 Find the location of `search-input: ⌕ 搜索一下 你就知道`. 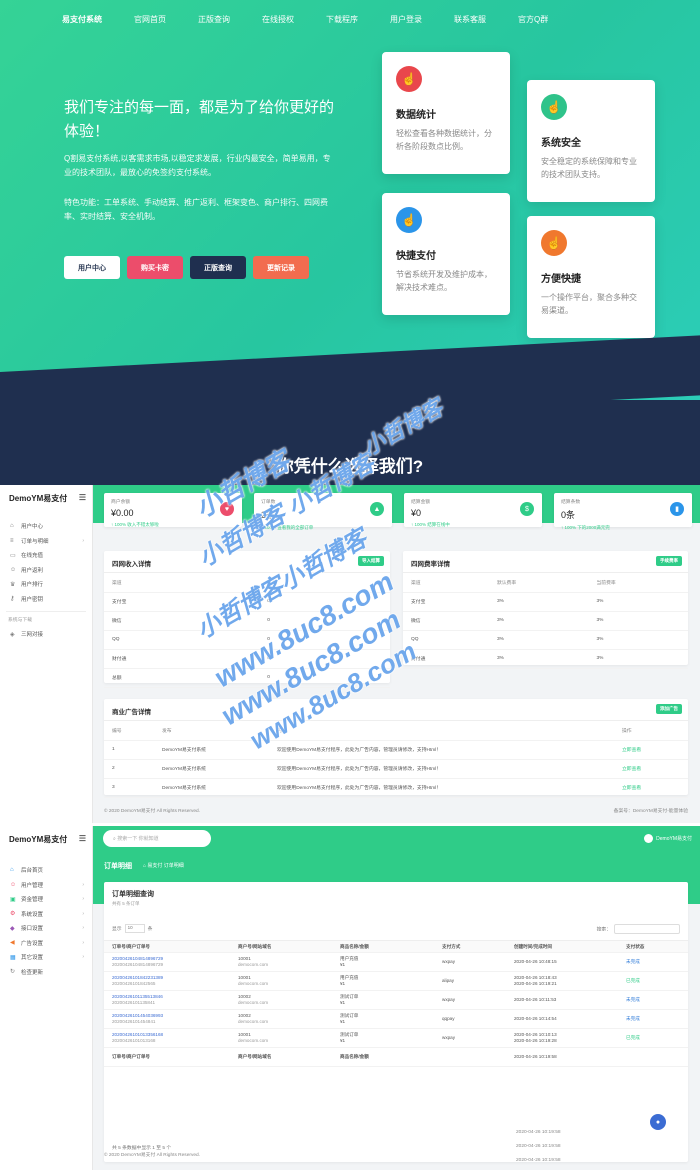

search-input: ⌕ 搜索一下 你就知道 is located at coordinates (157, 838).